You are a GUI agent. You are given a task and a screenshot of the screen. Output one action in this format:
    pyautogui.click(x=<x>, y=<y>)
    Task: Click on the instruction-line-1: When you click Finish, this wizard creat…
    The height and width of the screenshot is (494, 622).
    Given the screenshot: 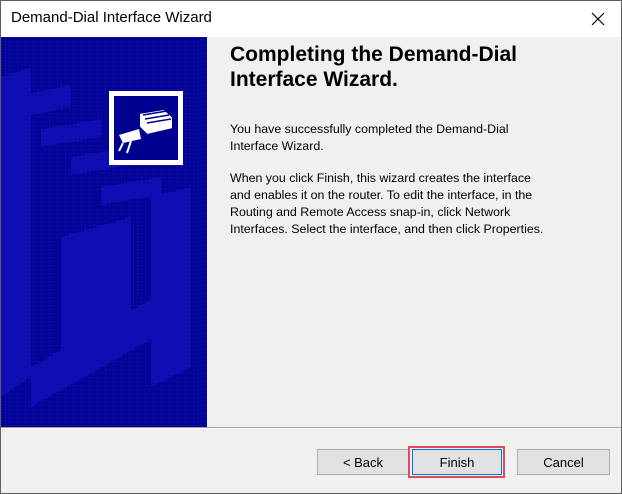 What is the action you would take?
    pyautogui.click(x=380, y=178)
    